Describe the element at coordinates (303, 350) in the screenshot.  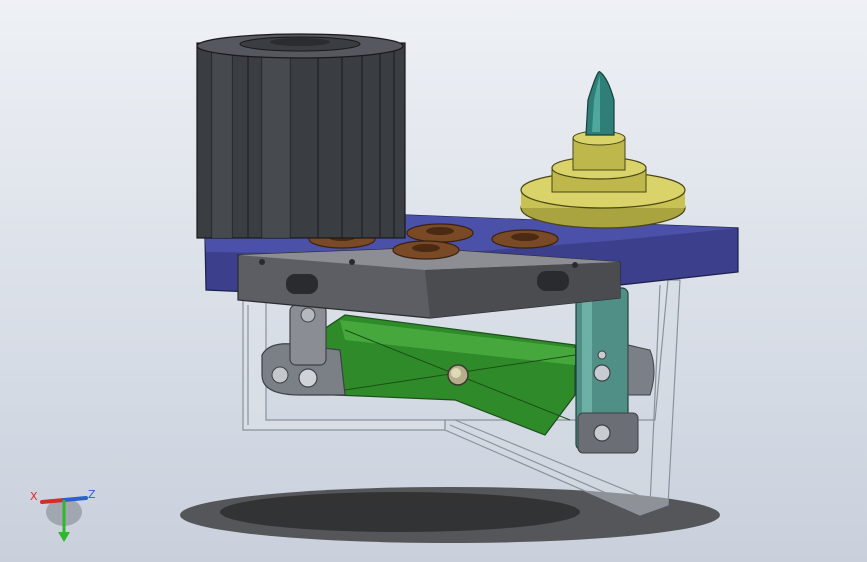
I see `clevis-left` at that location.